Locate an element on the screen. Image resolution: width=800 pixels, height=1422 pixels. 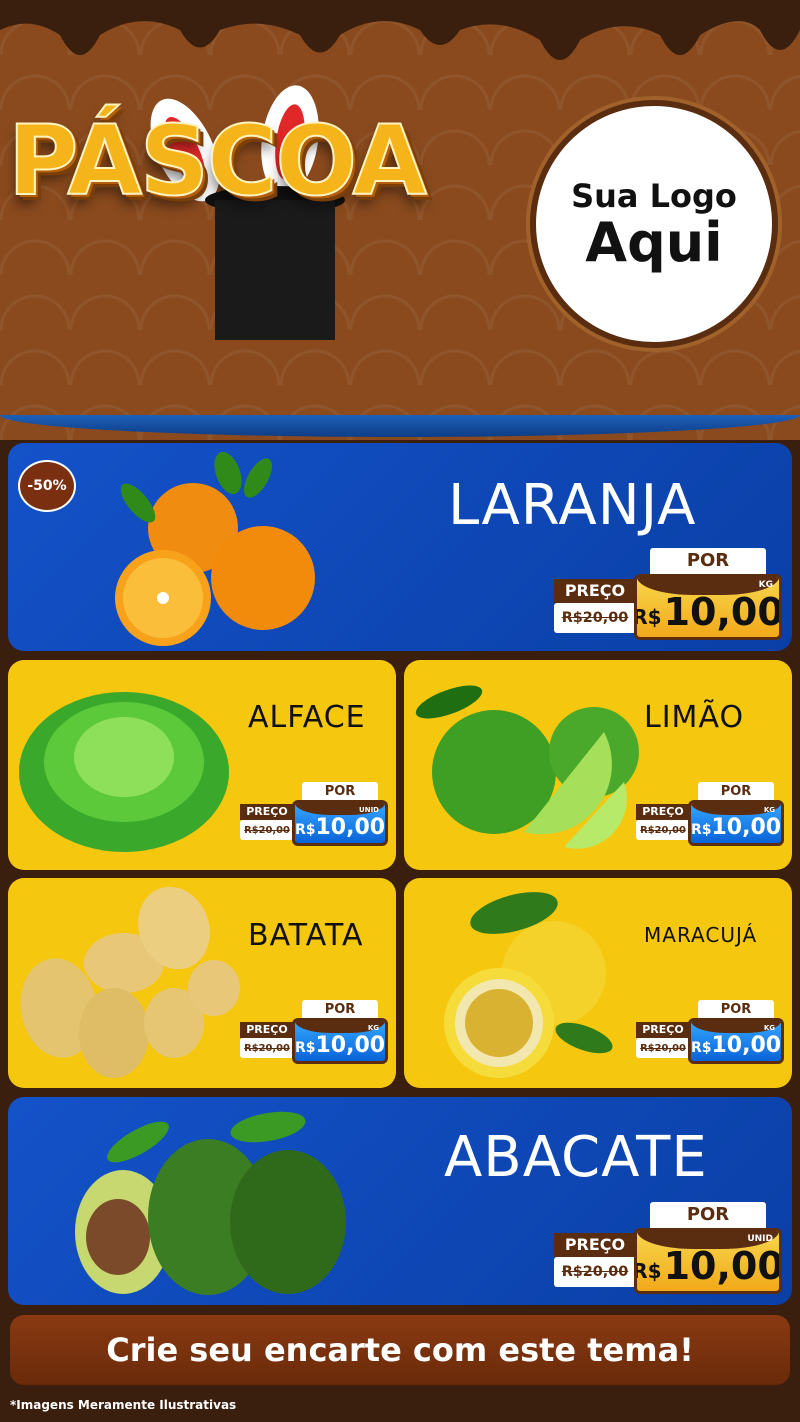
product-name: LIMÃO is located at coordinates (694, 717).